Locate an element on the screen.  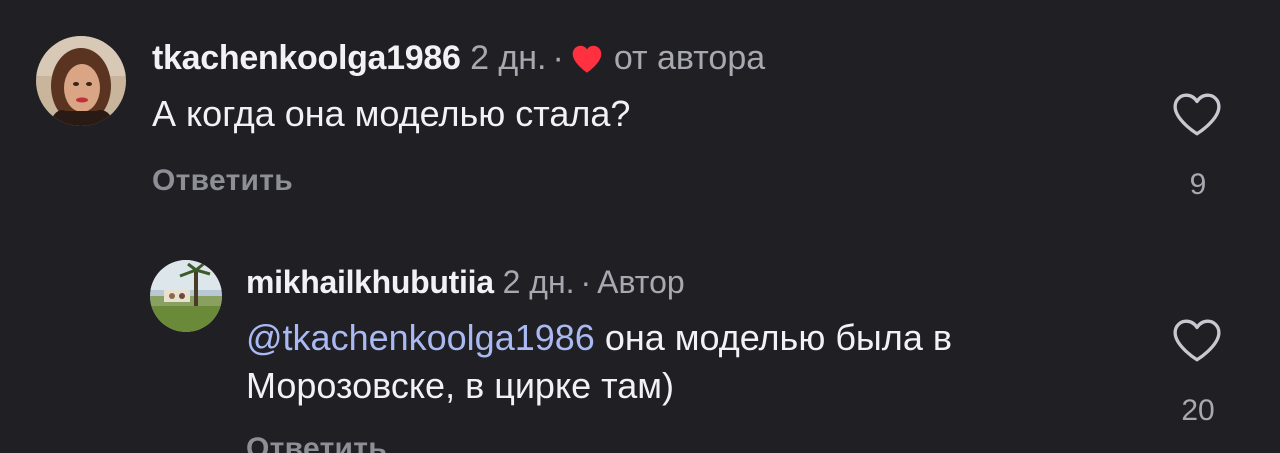
mention-link: @tkachenkoolga1986 is located at coordinates (420, 337).